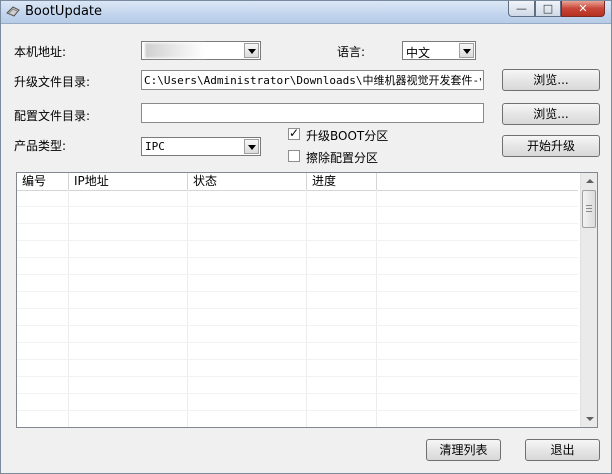  I want to click on close-button: ✕, so click(583, 9).